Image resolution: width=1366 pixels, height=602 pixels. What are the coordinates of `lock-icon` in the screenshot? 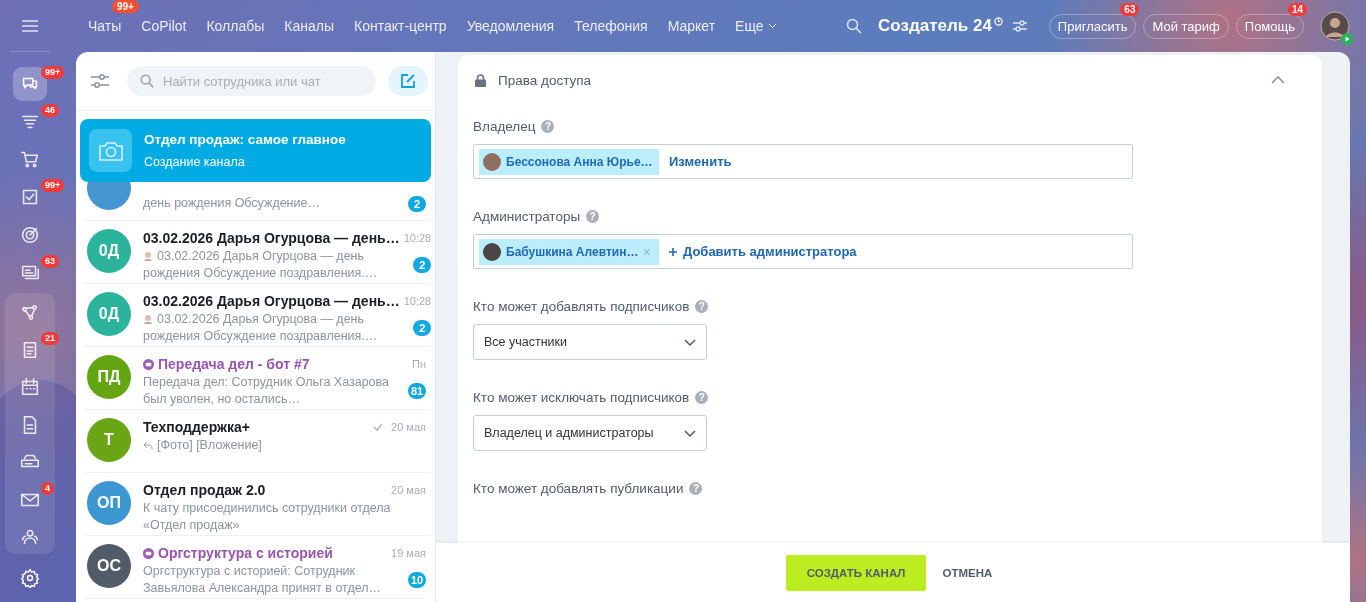 It's located at (480, 80).